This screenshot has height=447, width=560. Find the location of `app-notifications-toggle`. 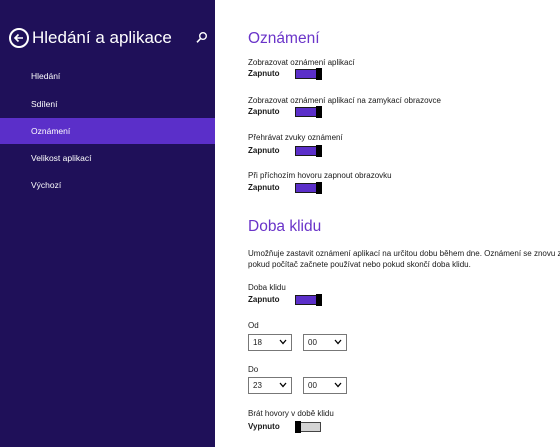

app-notifications-toggle is located at coordinates (309, 74).